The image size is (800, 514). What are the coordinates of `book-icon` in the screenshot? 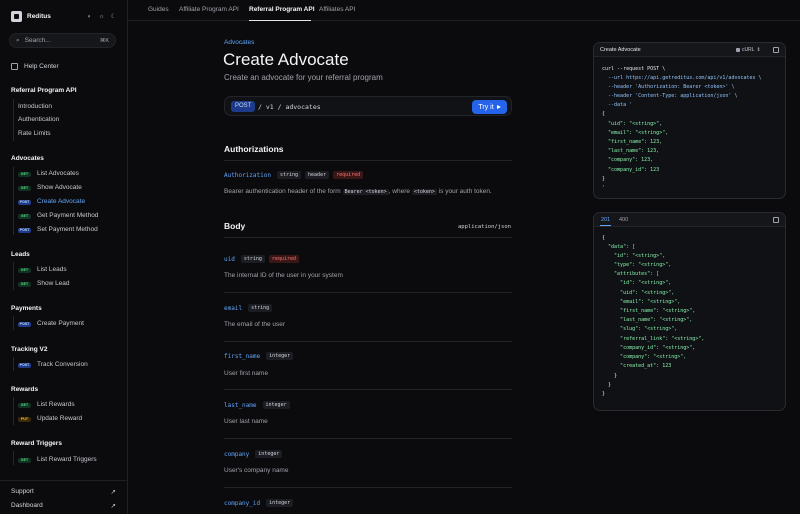 It's located at (14, 66).